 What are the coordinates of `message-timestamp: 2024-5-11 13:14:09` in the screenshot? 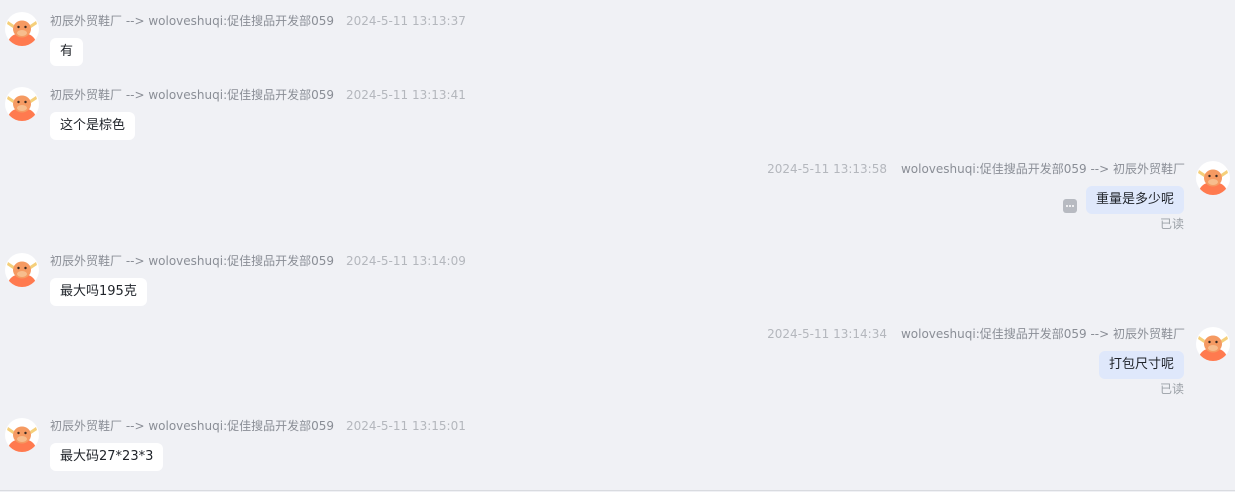 It's located at (406, 261).